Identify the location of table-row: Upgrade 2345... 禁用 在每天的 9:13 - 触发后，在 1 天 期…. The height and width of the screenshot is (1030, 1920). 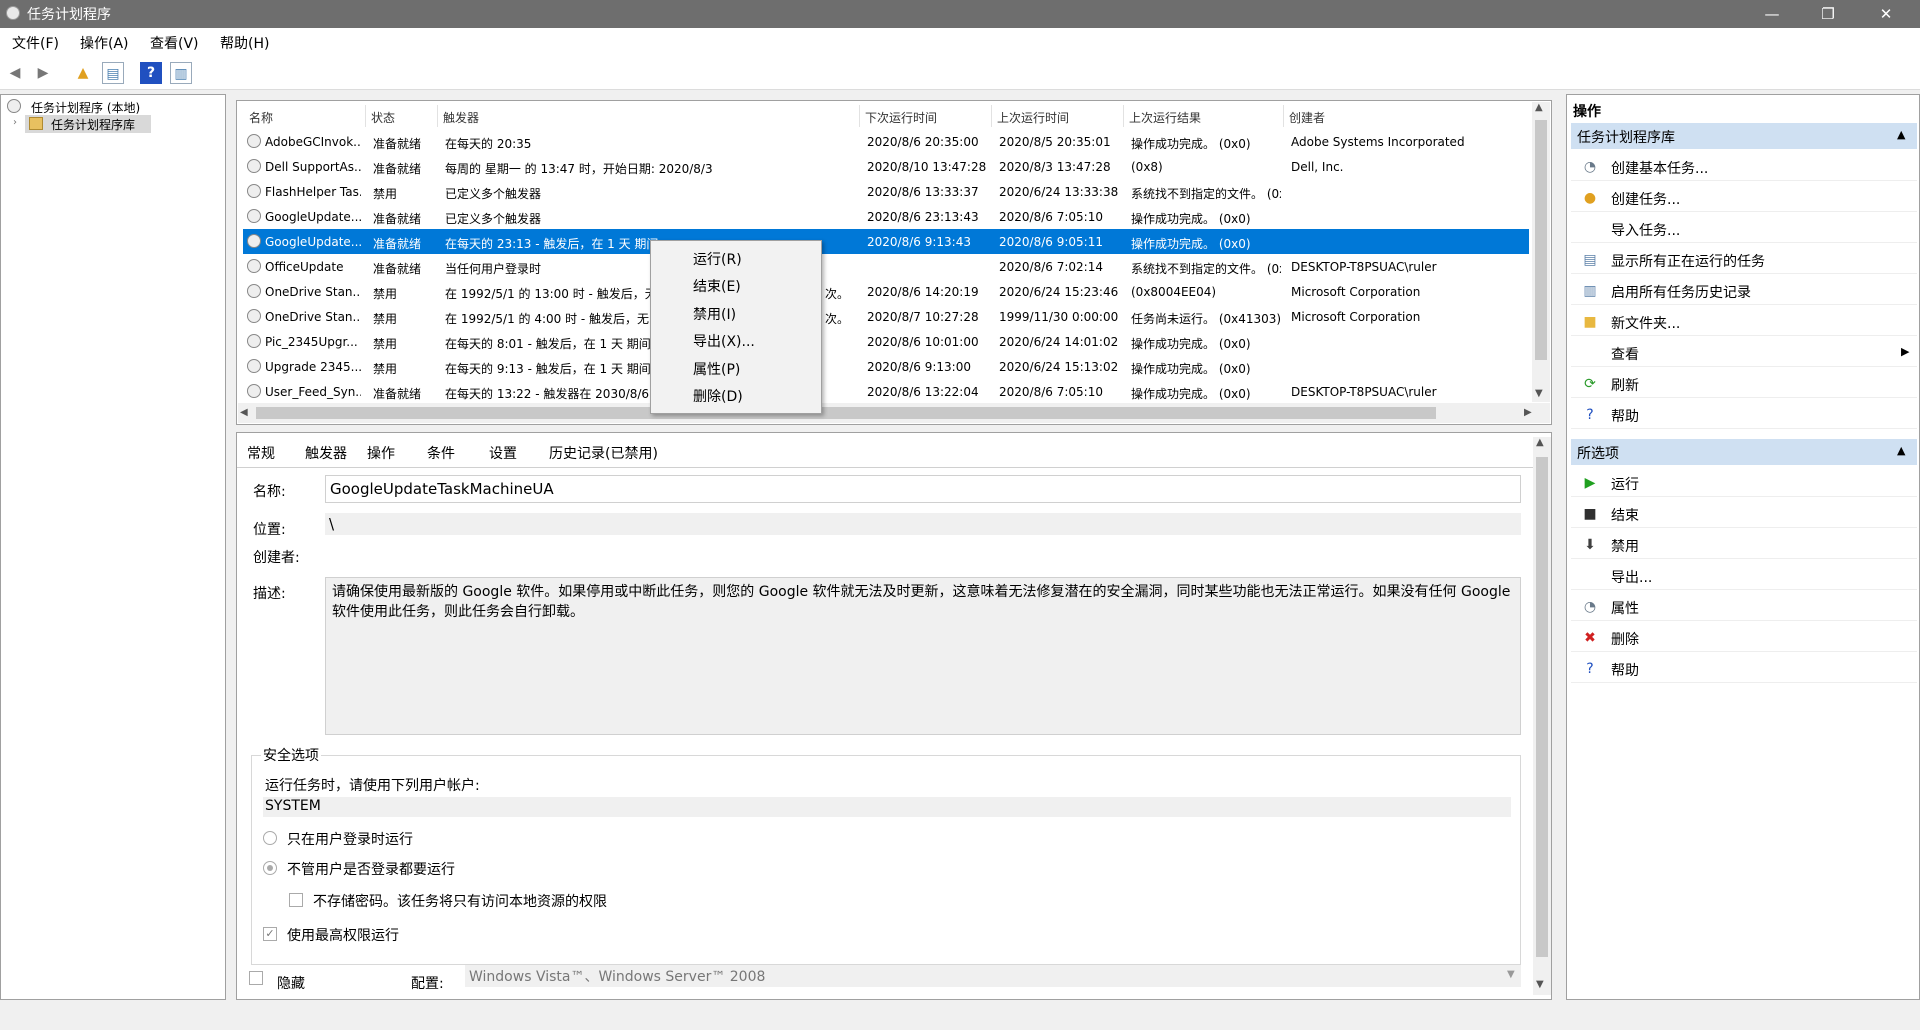
(886, 366).